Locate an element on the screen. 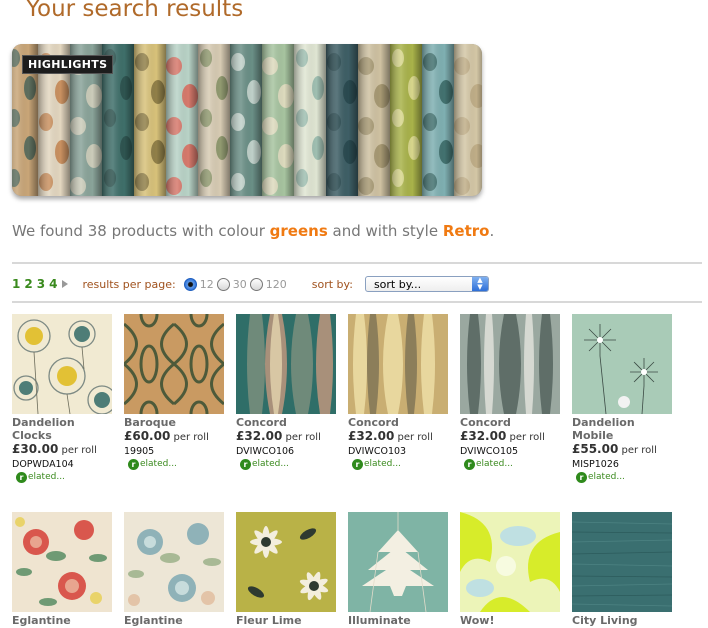 The height and width of the screenshot is (628, 708). product-code: MISP1026 is located at coordinates (595, 464).